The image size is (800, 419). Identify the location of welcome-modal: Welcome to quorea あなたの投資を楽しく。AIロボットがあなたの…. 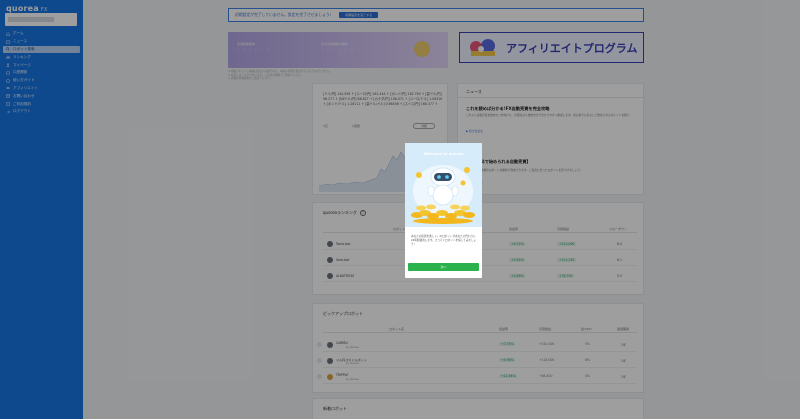
(443, 210).